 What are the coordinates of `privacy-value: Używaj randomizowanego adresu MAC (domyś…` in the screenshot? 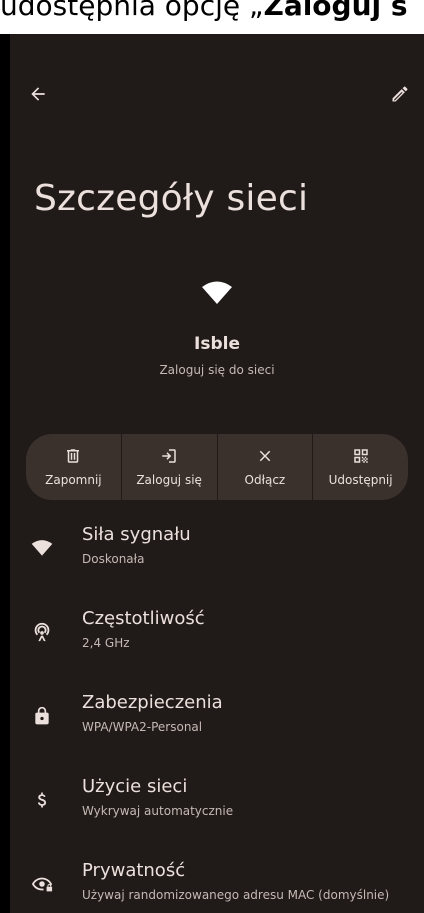 It's located at (236, 895).